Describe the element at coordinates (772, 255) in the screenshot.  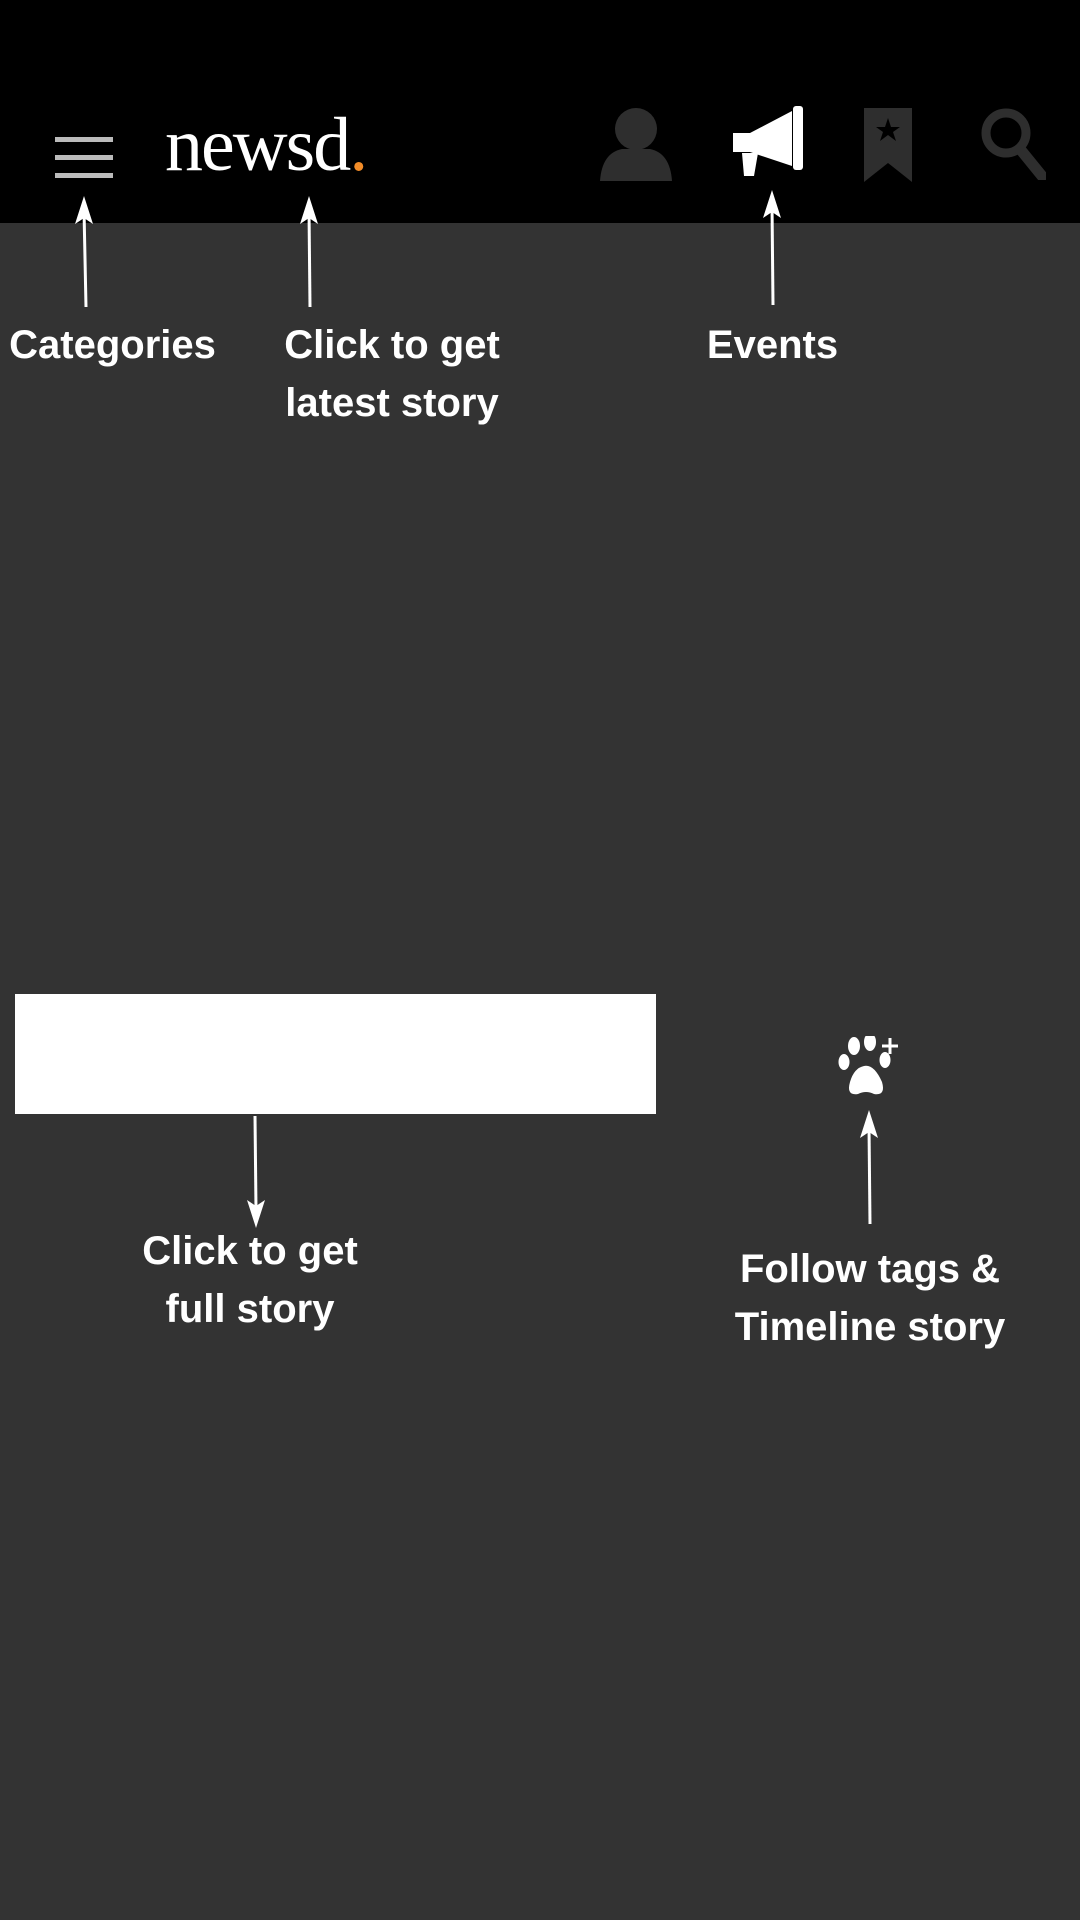
I see `arrow-events` at that location.